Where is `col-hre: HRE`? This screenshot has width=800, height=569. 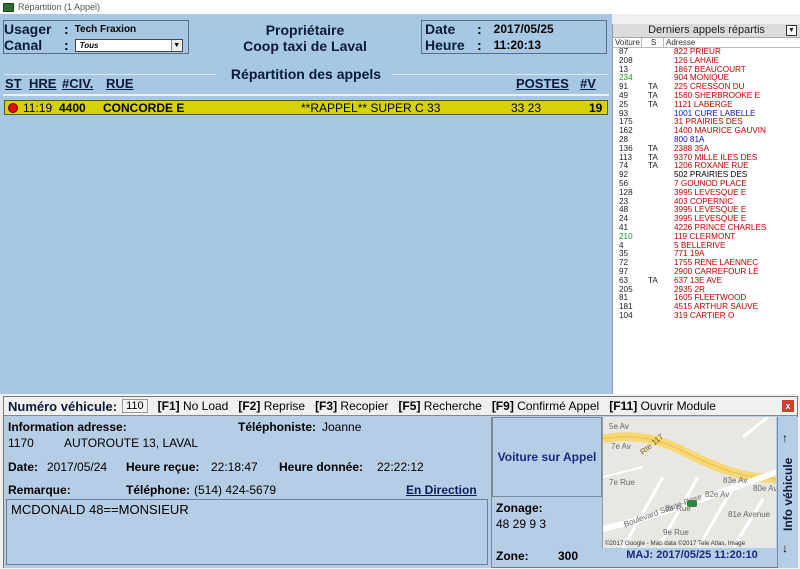 col-hre: HRE is located at coordinates (42, 83).